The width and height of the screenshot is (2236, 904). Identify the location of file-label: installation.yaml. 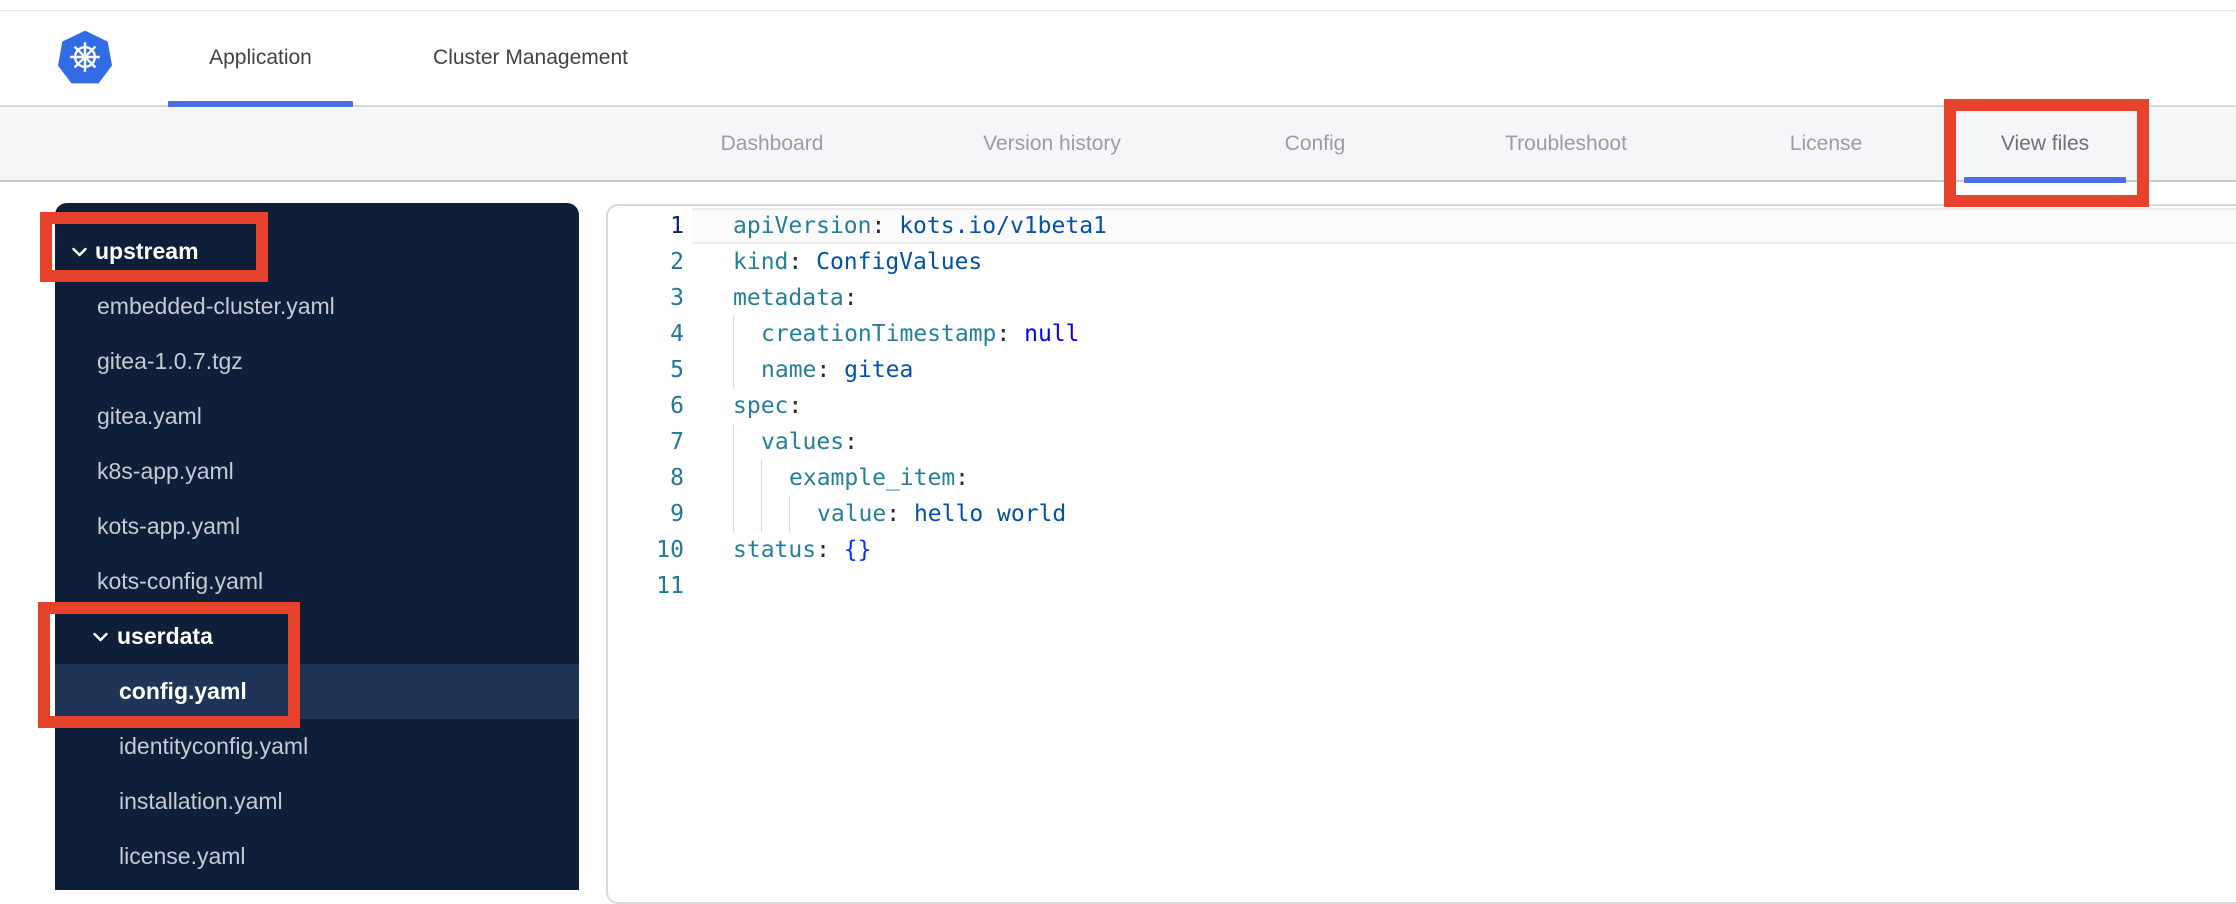
(201, 801).